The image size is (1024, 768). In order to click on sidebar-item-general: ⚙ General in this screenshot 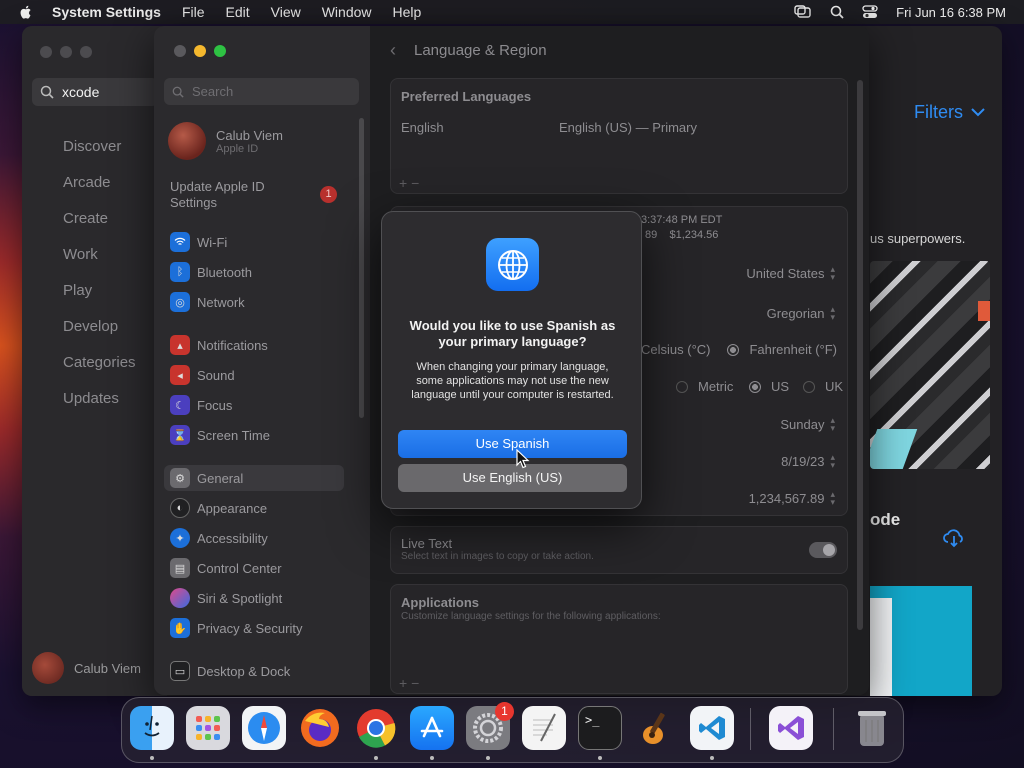, I will do `click(206, 478)`.